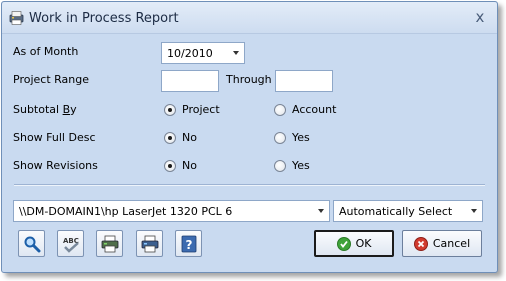 Image resolution: width=506 pixels, height=281 pixels. Describe the element at coordinates (16, 18) in the screenshot. I see `report-icon` at that location.